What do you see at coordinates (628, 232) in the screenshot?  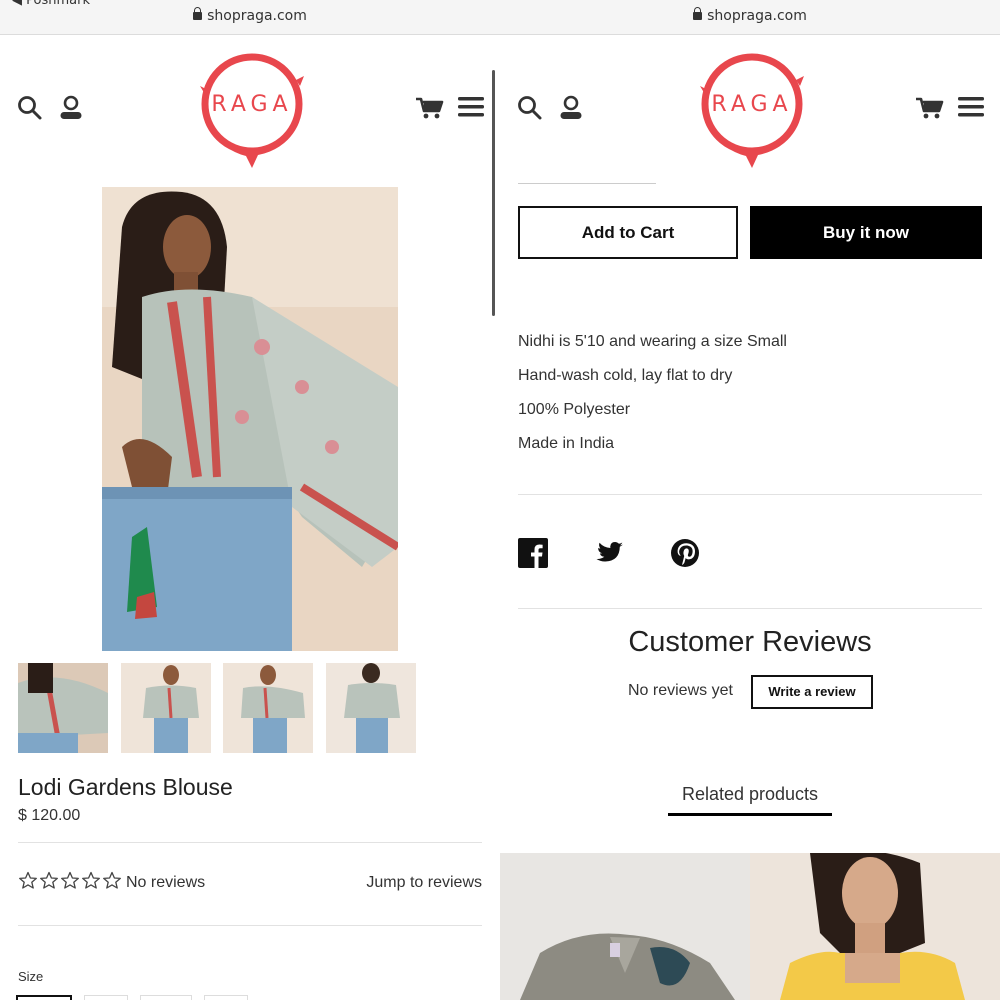 I see `add-to-cart-button: Add to Cart` at bounding box center [628, 232].